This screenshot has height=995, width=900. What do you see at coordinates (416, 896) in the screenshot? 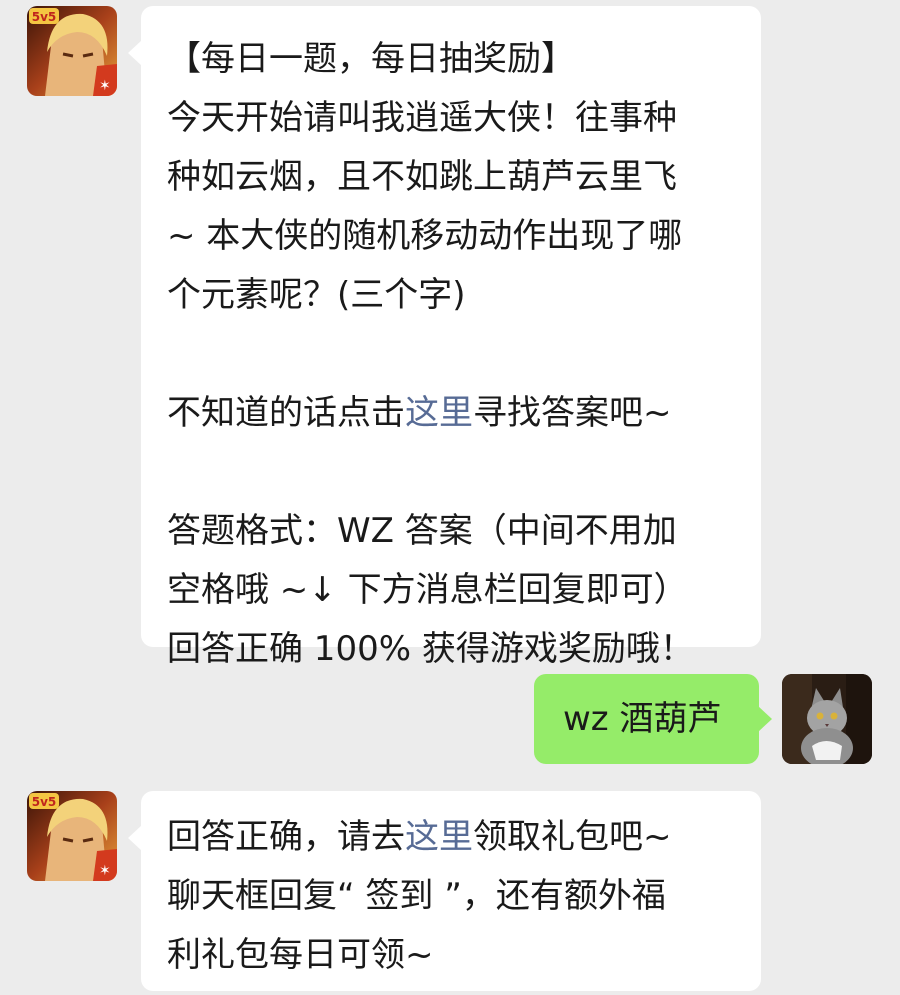
I see `answer-line: 聊天框回复“ 签到 ”，还有额外福` at bounding box center [416, 896].